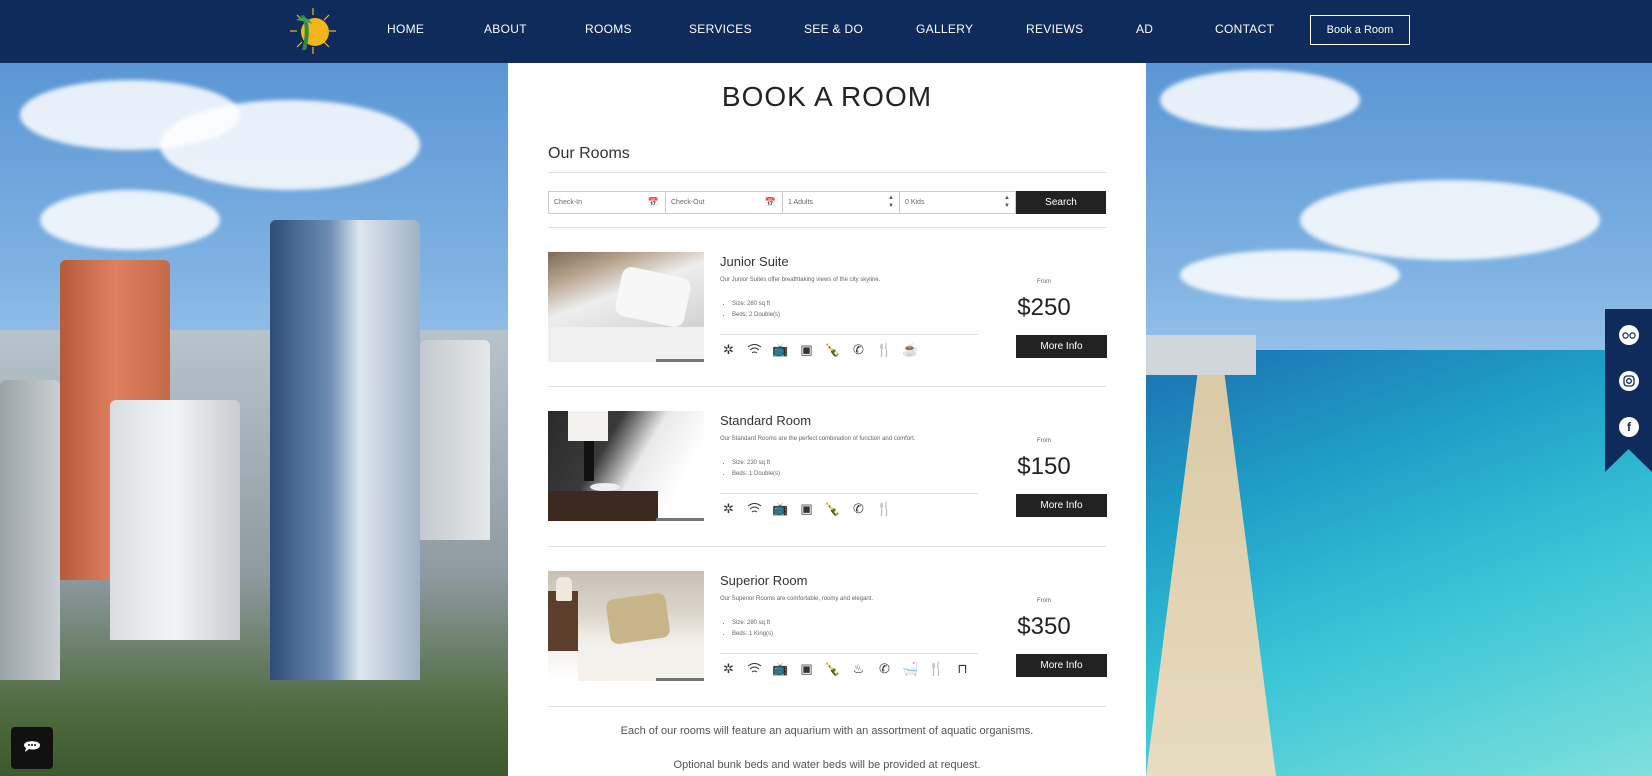 Image resolution: width=1652 pixels, height=776 pixels. I want to click on room-specs: Size: 260 sq ft Beds: 2 Double(s), so click(750, 310).